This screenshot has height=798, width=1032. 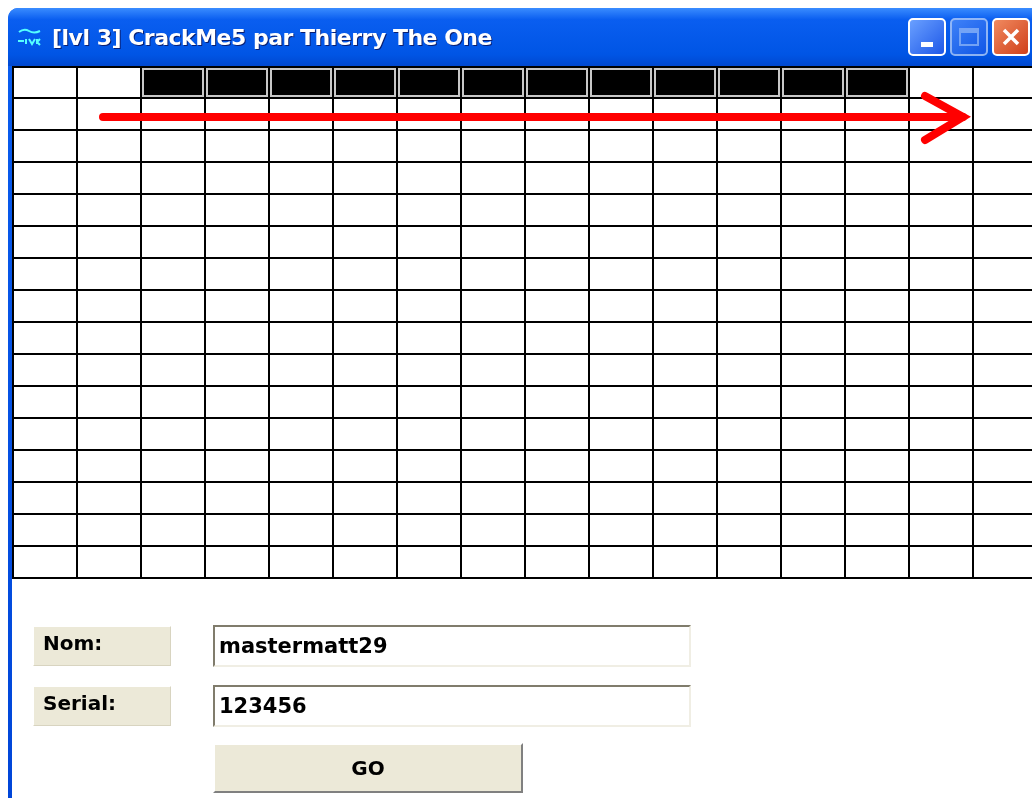 What do you see at coordinates (30, 37) in the screenshot?
I see `app-icon` at bounding box center [30, 37].